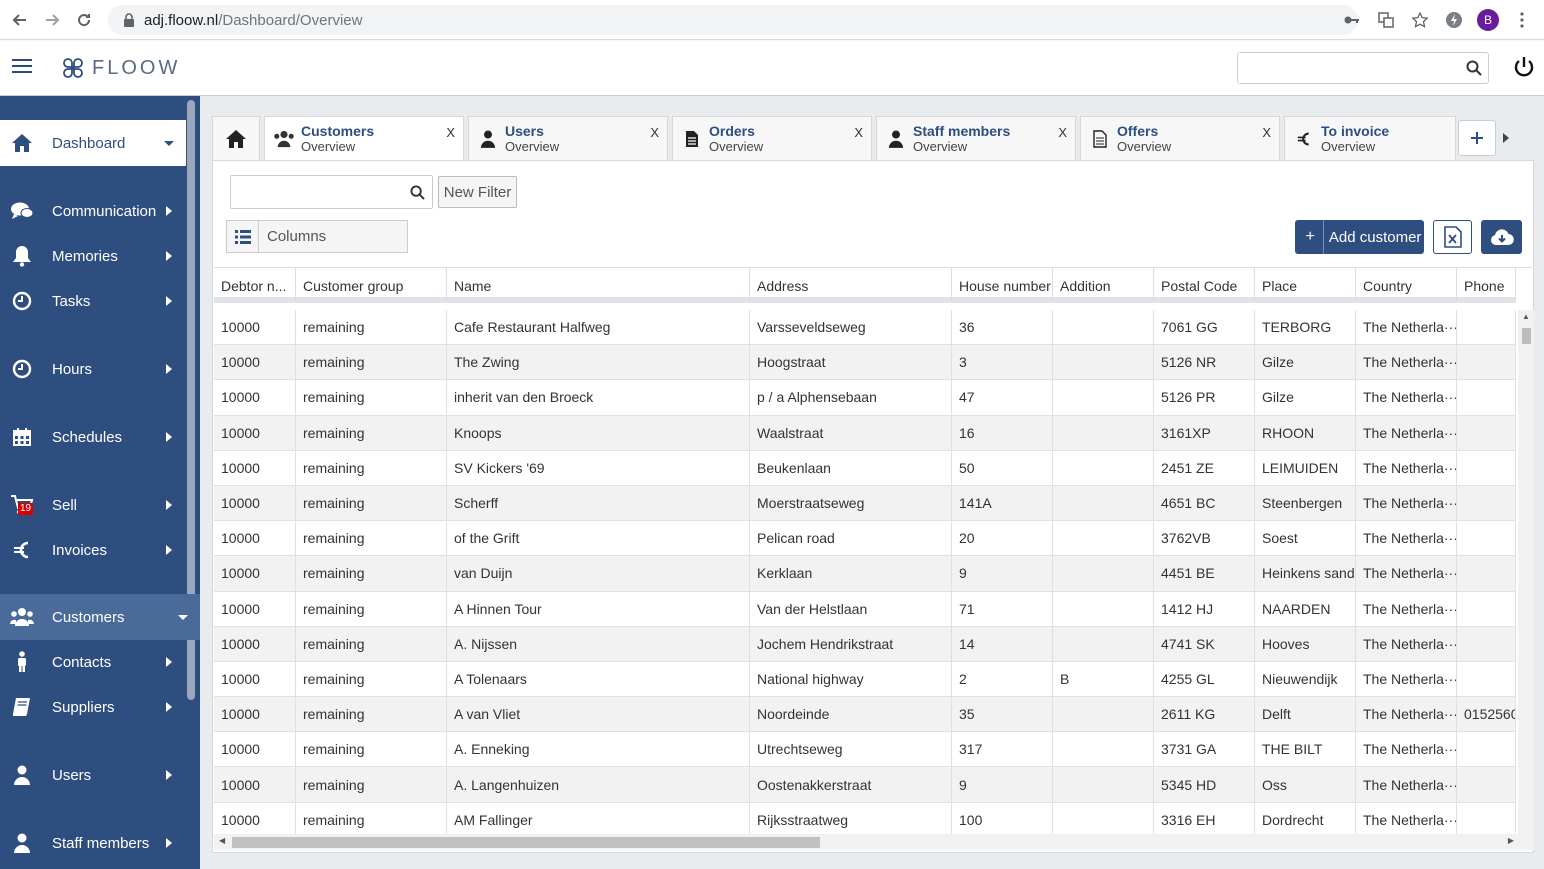 This screenshot has width=1544, height=869. Describe the element at coordinates (1352, 20) in the screenshot. I see `key-icon` at that location.